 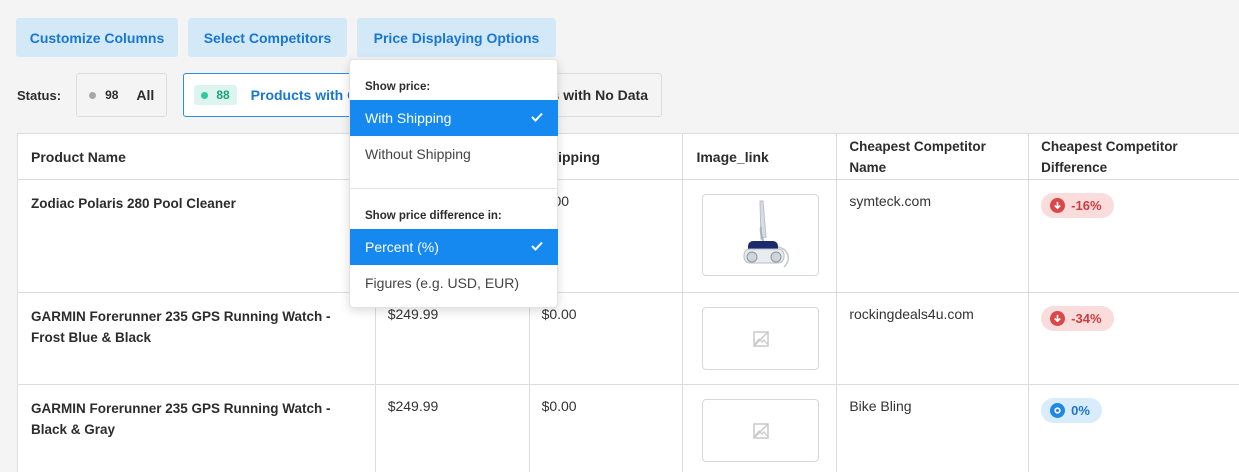 What do you see at coordinates (442, 283) in the screenshot?
I see `option-label: Figures (e.g. USD, EUR)` at bounding box center [442, 283].